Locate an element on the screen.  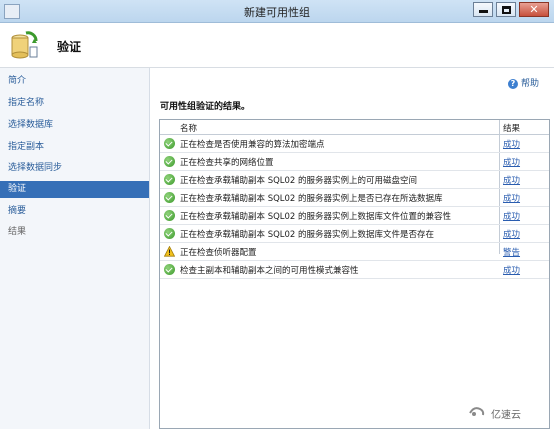
column-header-name: 名称 is located at coordinates (188, 128).